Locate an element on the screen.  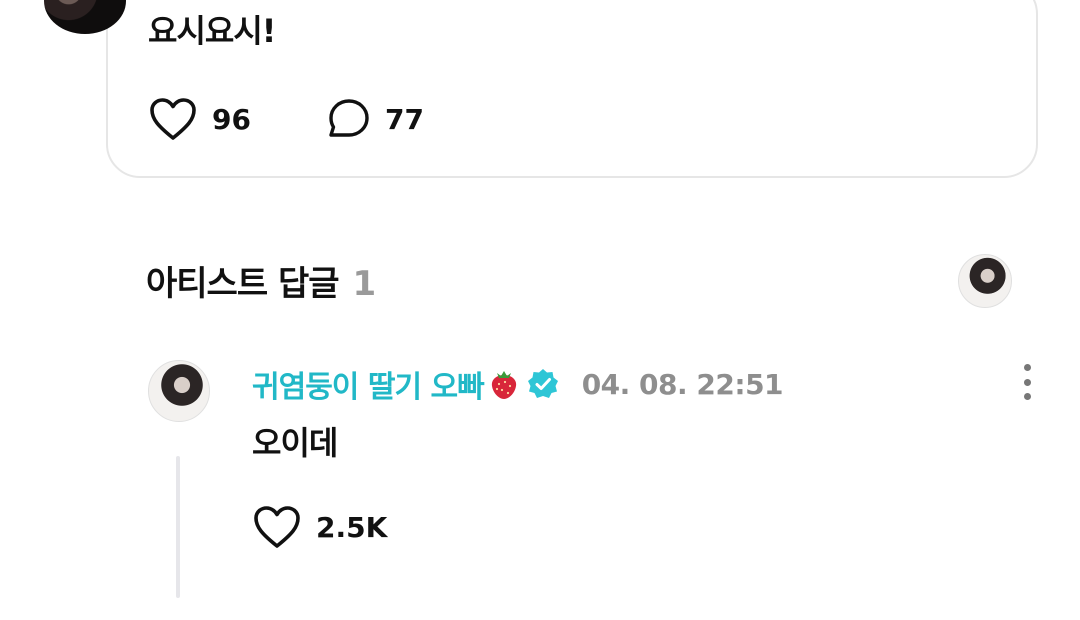
more-vertical-icon is located at coordinates (1027, 367).